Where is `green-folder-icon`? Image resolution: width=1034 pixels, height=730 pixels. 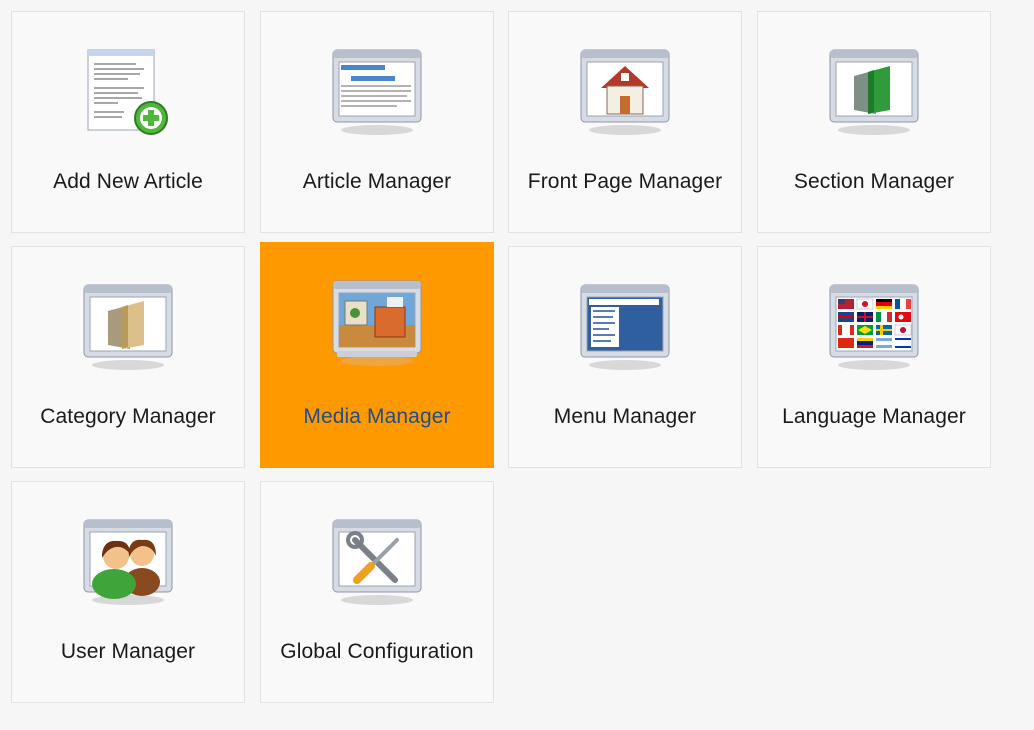
green-folder-icon is located at coordinates (874, 90).